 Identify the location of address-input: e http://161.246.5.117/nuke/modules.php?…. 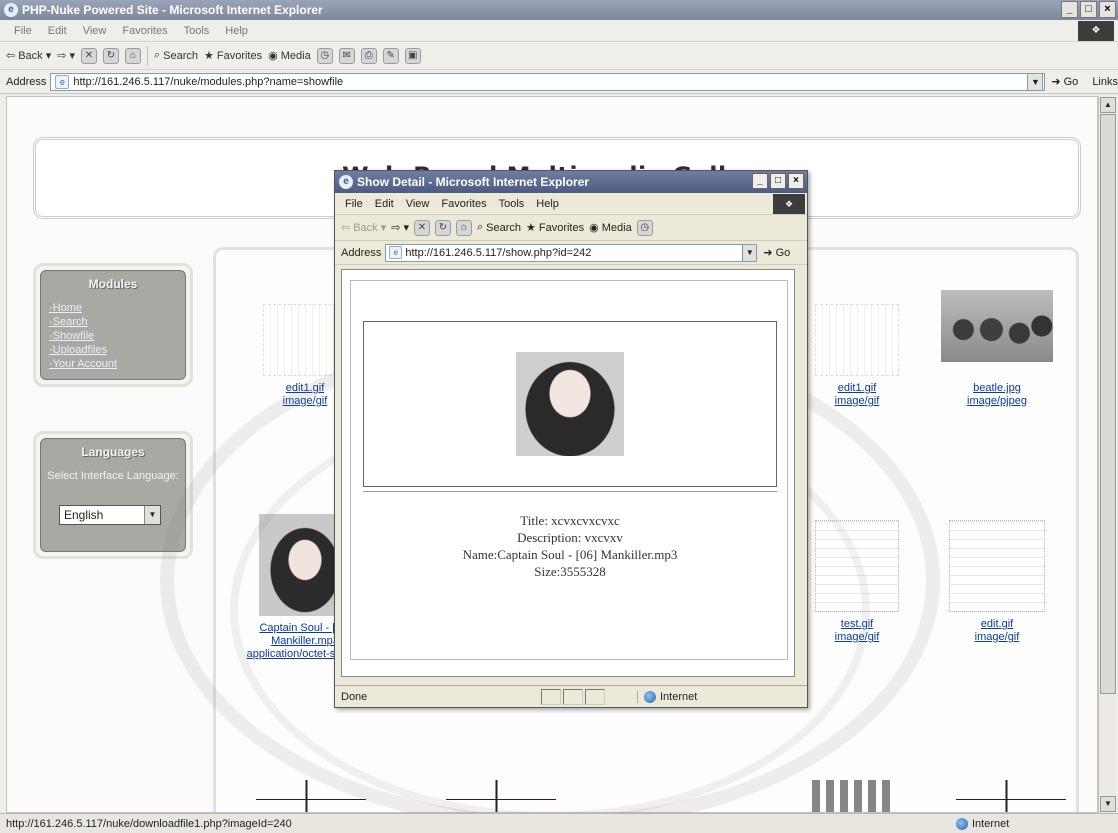
(548, 81).